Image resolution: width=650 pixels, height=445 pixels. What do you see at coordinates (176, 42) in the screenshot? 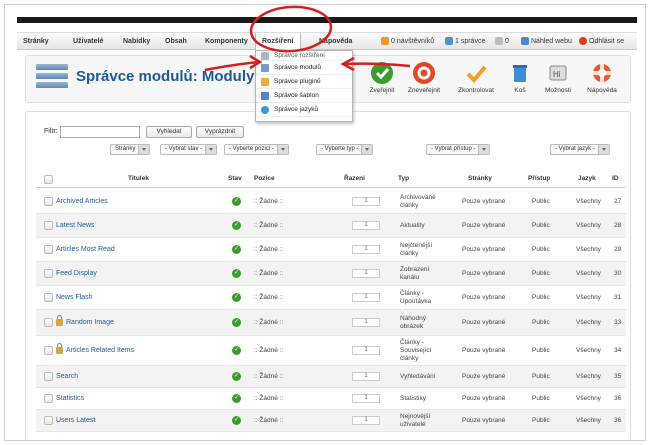
I see `menu-content: Obsah` at bounding box center [176, 42].